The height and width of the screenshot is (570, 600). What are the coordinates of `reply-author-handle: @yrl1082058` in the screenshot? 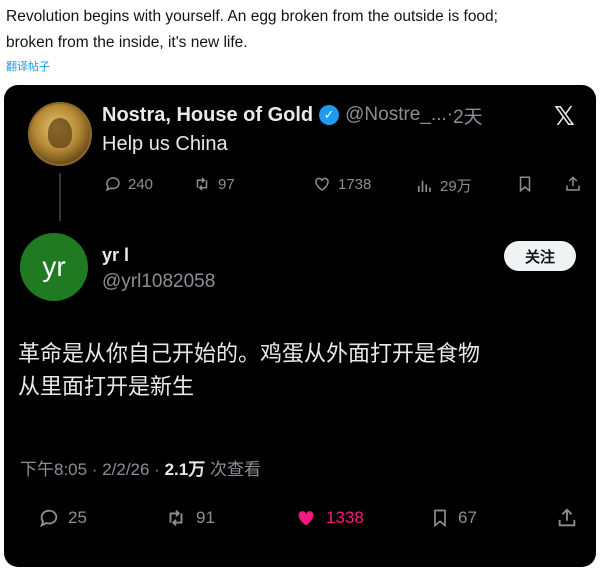 It's located at (158, 282).